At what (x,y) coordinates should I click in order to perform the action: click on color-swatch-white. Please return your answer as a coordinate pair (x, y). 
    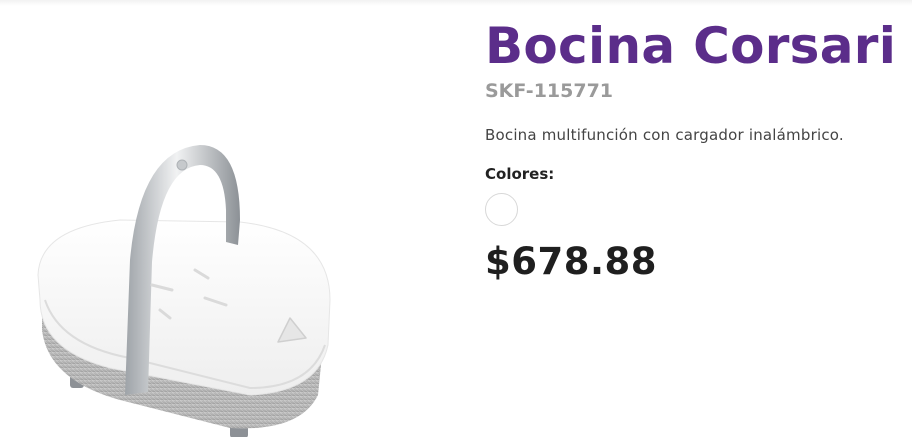
    Looking at the image, I should click on (501, 209).